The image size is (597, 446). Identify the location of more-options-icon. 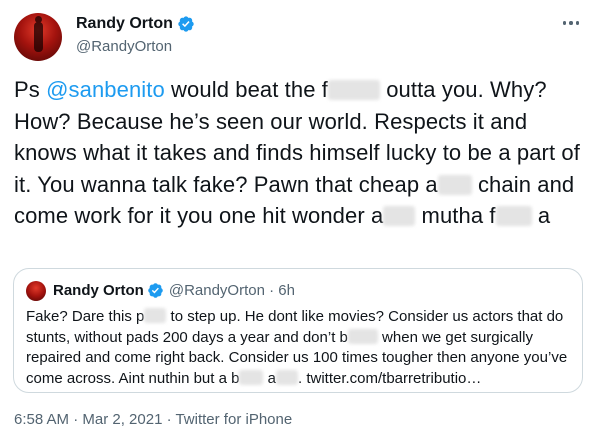
(571, 23).